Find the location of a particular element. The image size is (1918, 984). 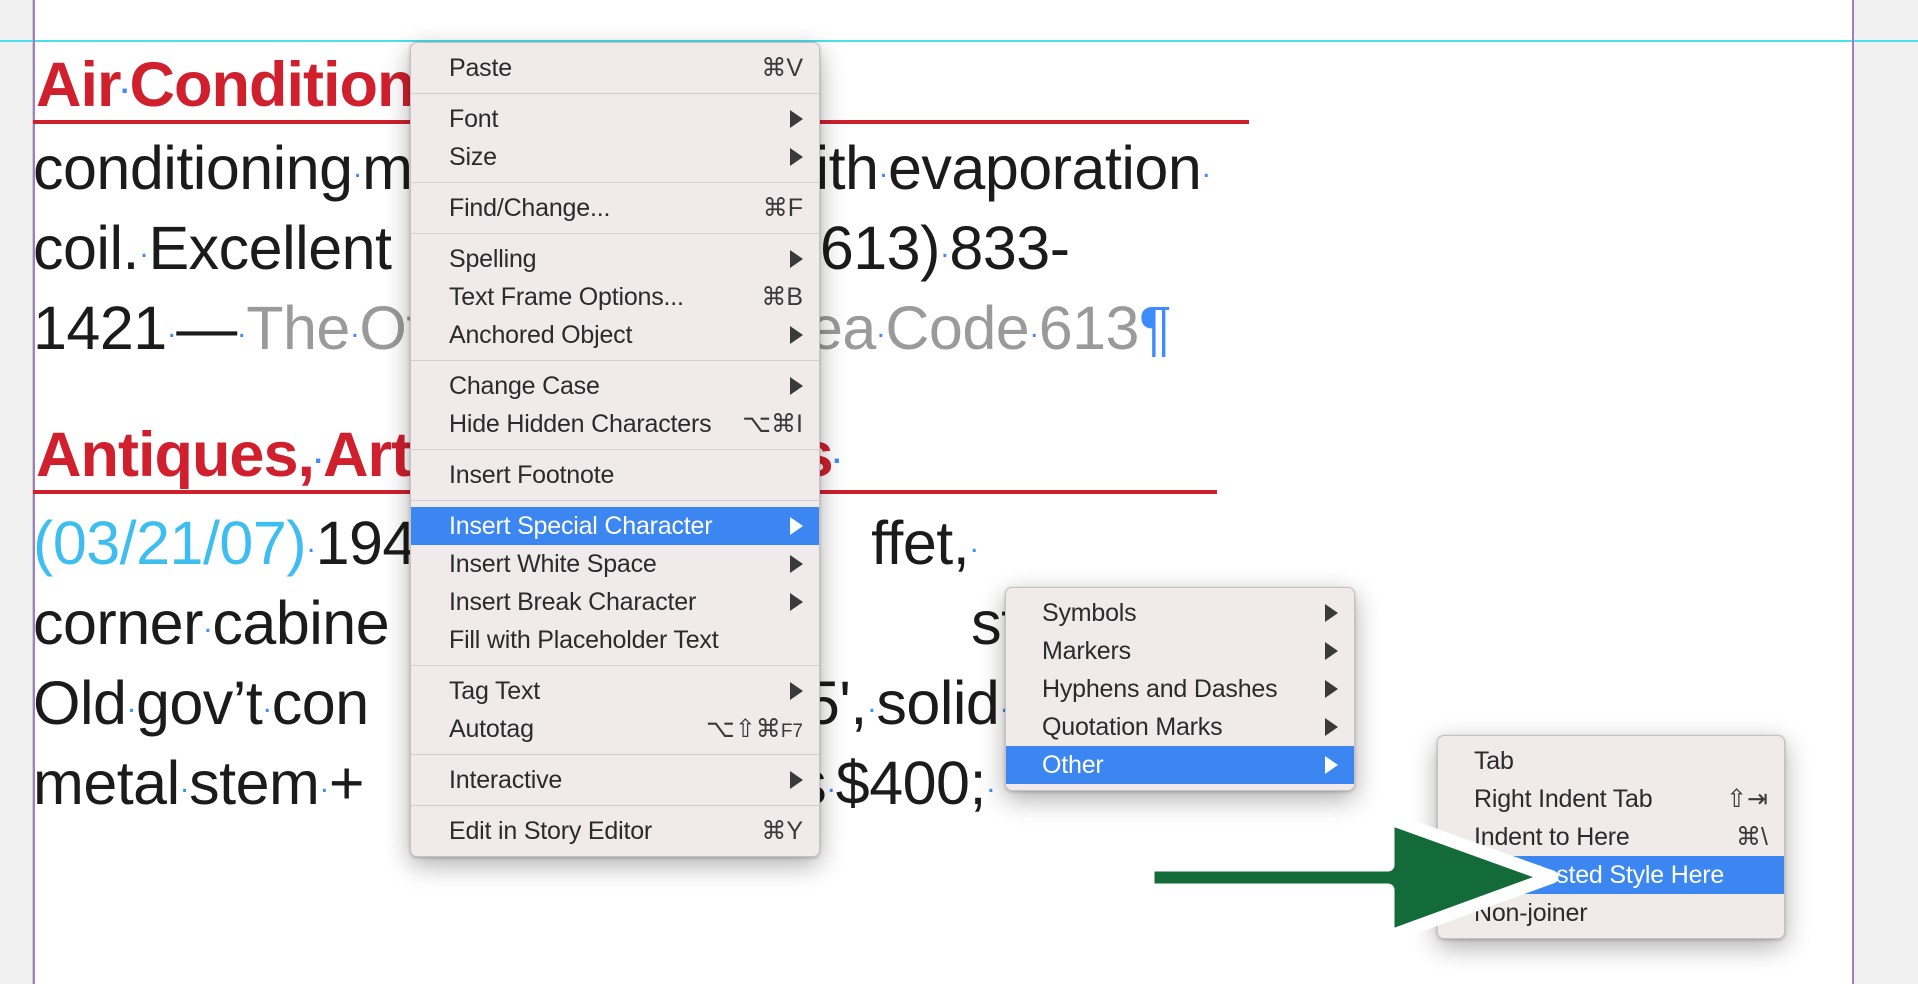

menu-item-edit-in-story-editor: Edit in Story Editor ⌘Y is located at coordinates (615, 831).